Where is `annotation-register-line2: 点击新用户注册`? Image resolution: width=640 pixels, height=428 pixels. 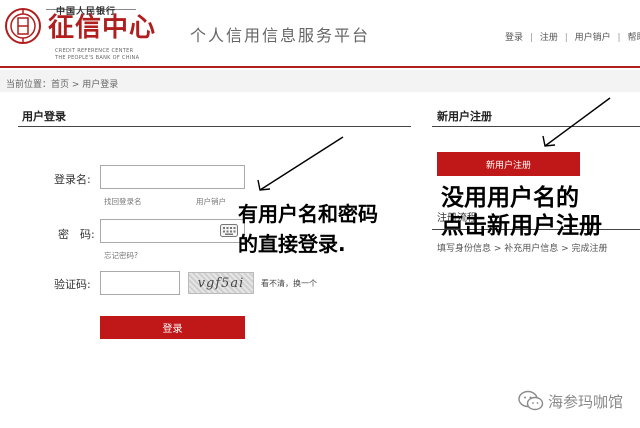
annotation-register-line2: 点击新用户注册 is located at coordinates (521, 226).